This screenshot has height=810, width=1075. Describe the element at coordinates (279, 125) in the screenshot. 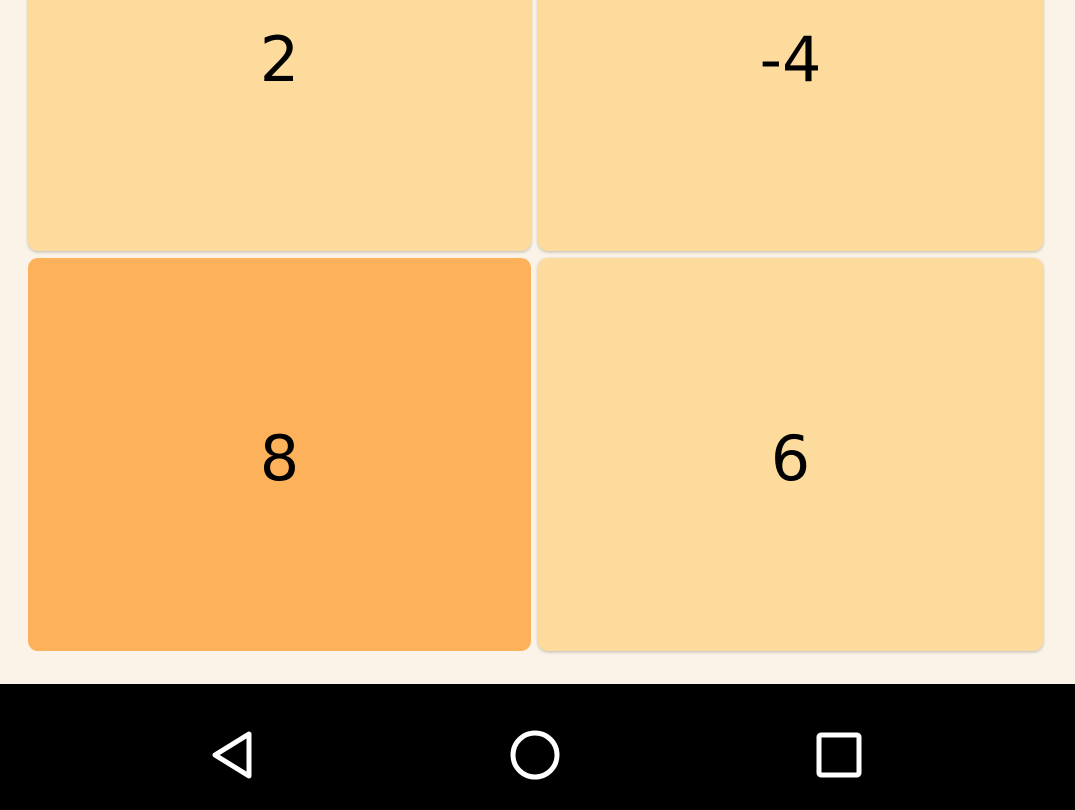

I see `number-tile: 2` at that location.